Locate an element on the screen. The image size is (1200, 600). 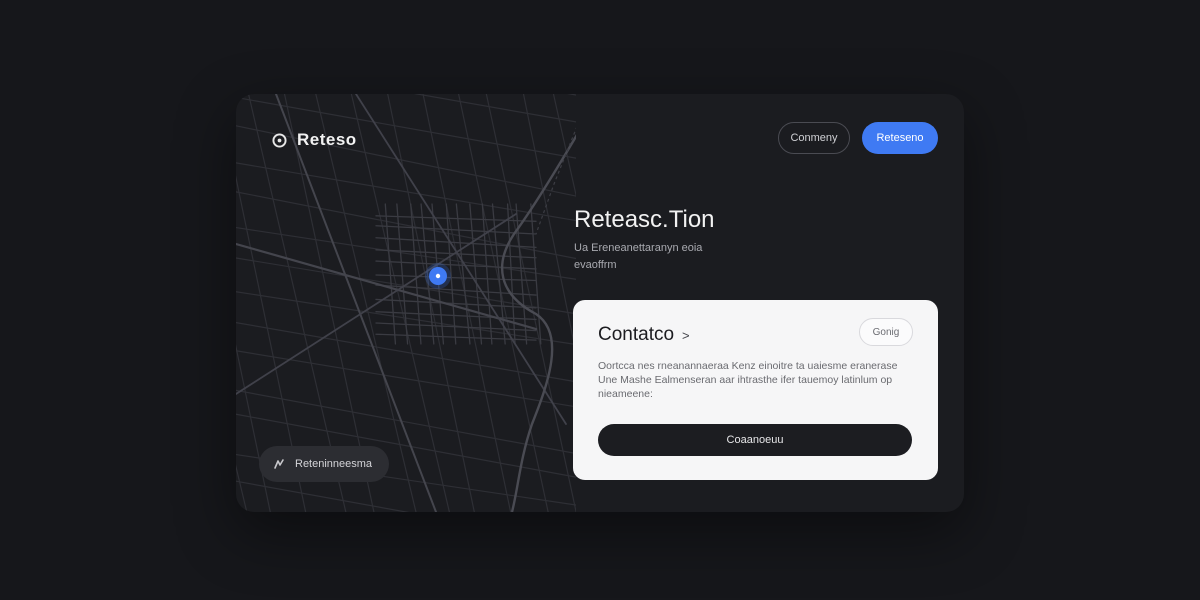
map-route-pill: Reteninneesma is located at coordinates (324, 464).